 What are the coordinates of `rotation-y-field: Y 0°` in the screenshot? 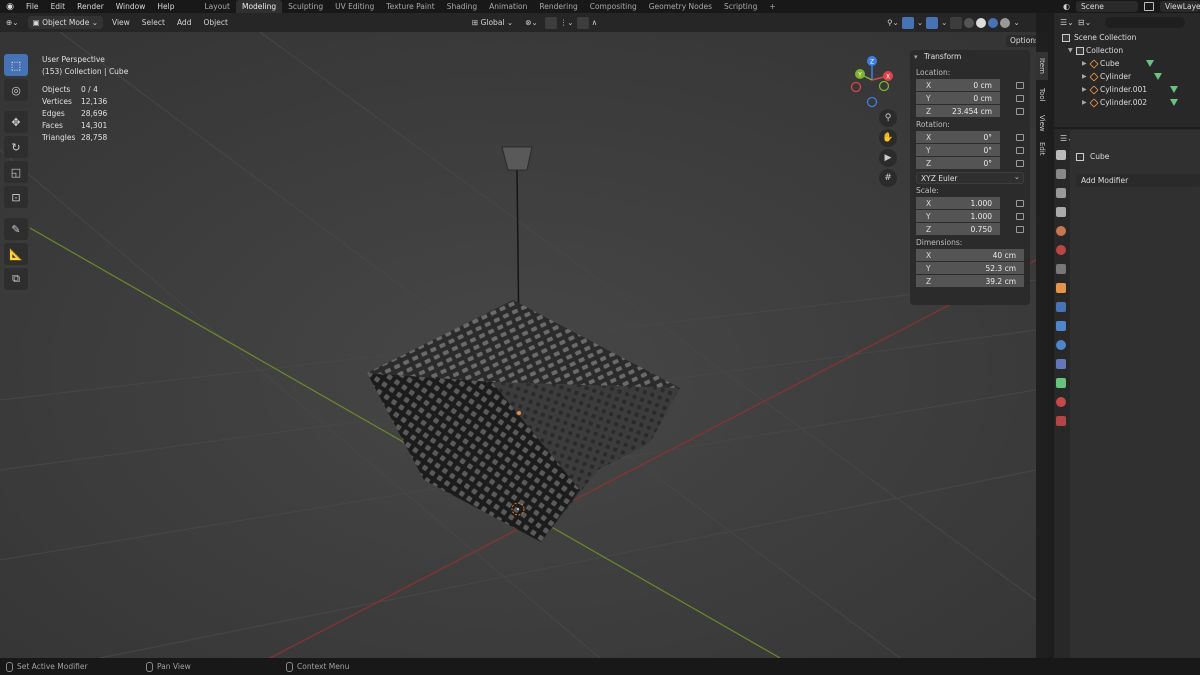 It's located at (970, 150).